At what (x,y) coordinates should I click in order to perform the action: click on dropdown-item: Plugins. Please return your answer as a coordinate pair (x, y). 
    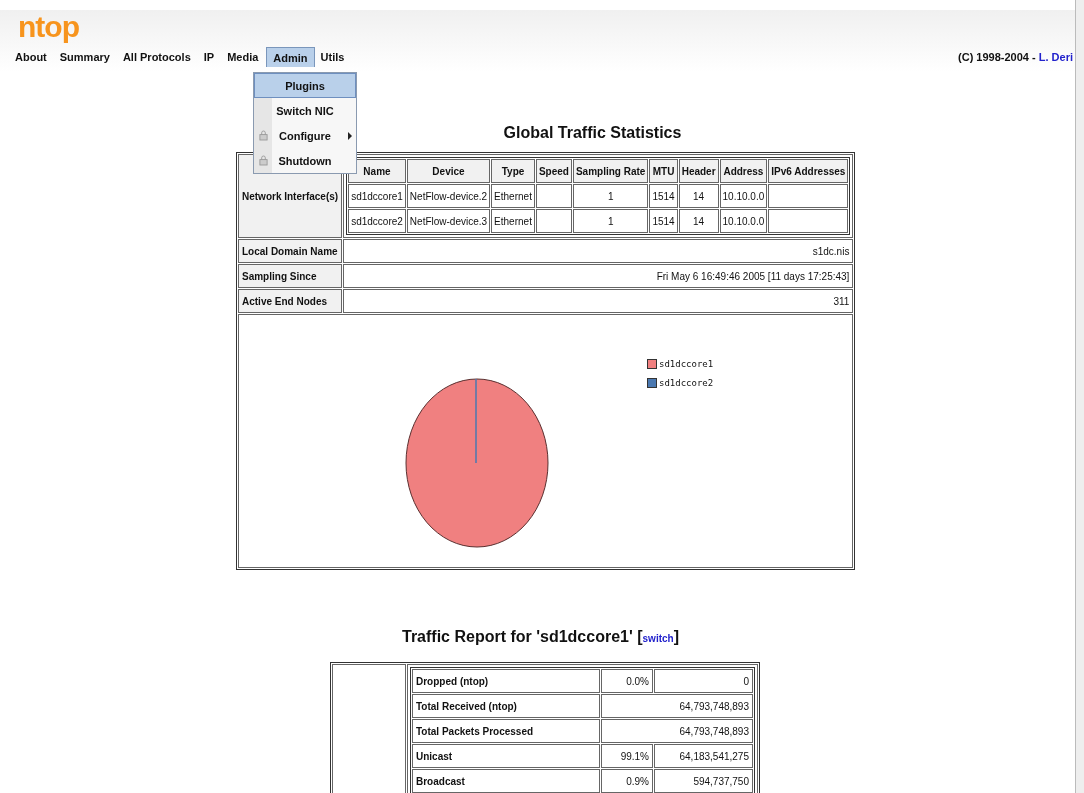
    Looking at the image, I should click on (305, 85).